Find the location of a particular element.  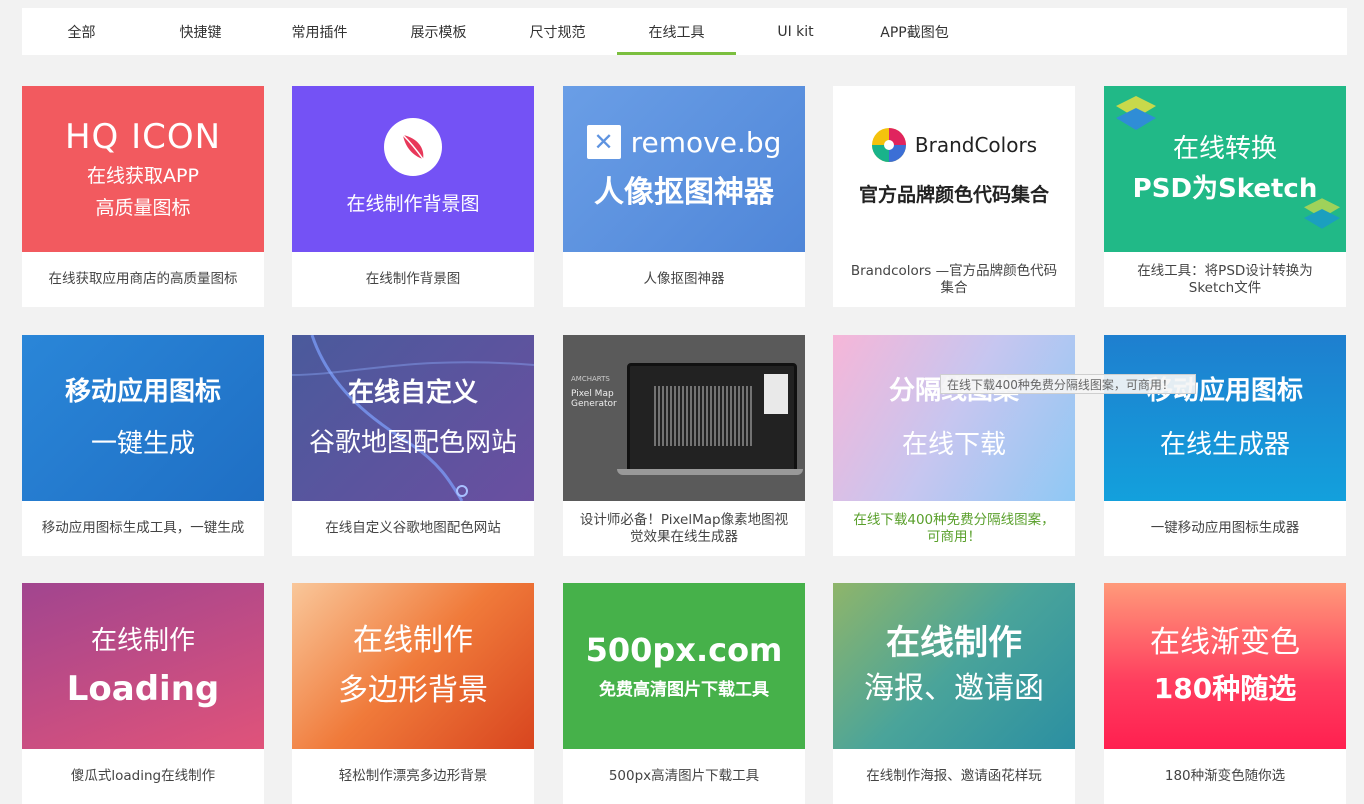

tab-ui-kit: UI kit is located at coordinates (795, 31).